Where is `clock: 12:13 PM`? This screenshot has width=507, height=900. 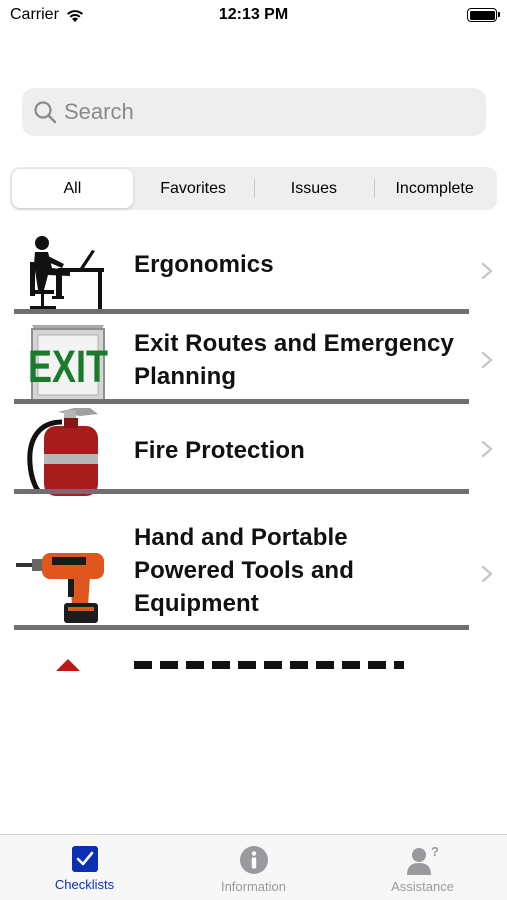
clock: 12:13 PM is located at coordinates (253, 14).